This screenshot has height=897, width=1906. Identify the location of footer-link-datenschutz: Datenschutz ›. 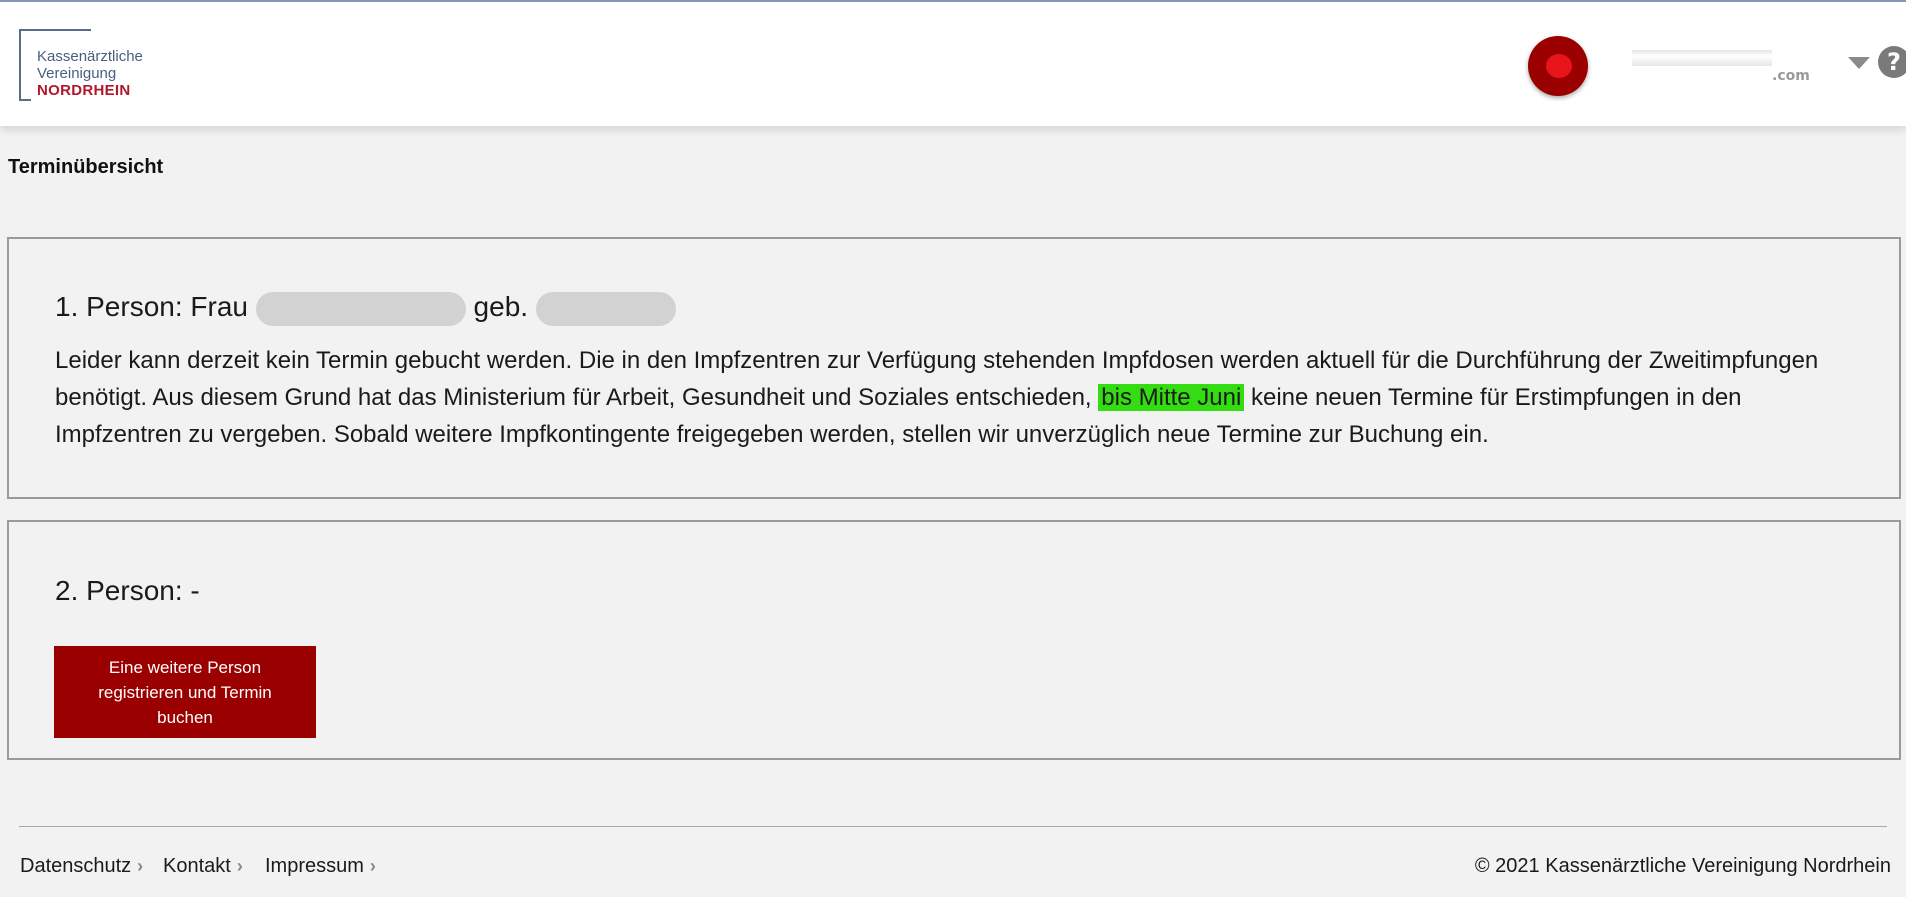
(81, 866).